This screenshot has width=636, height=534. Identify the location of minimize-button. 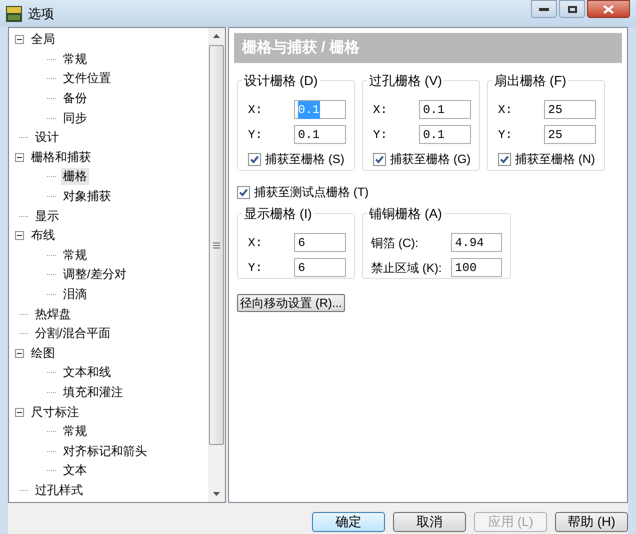
(544, 9).